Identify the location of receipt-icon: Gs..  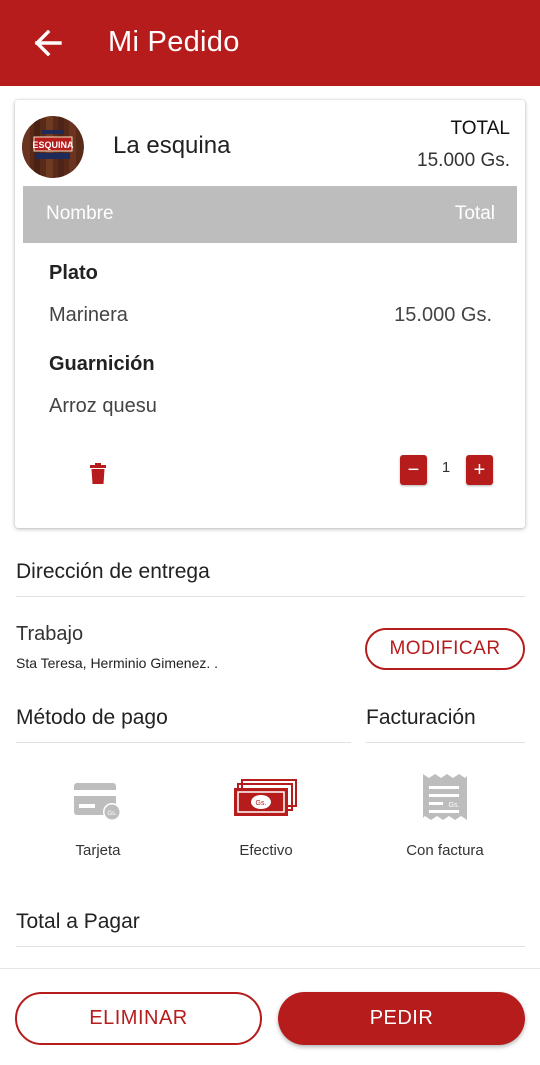
(445, 797).